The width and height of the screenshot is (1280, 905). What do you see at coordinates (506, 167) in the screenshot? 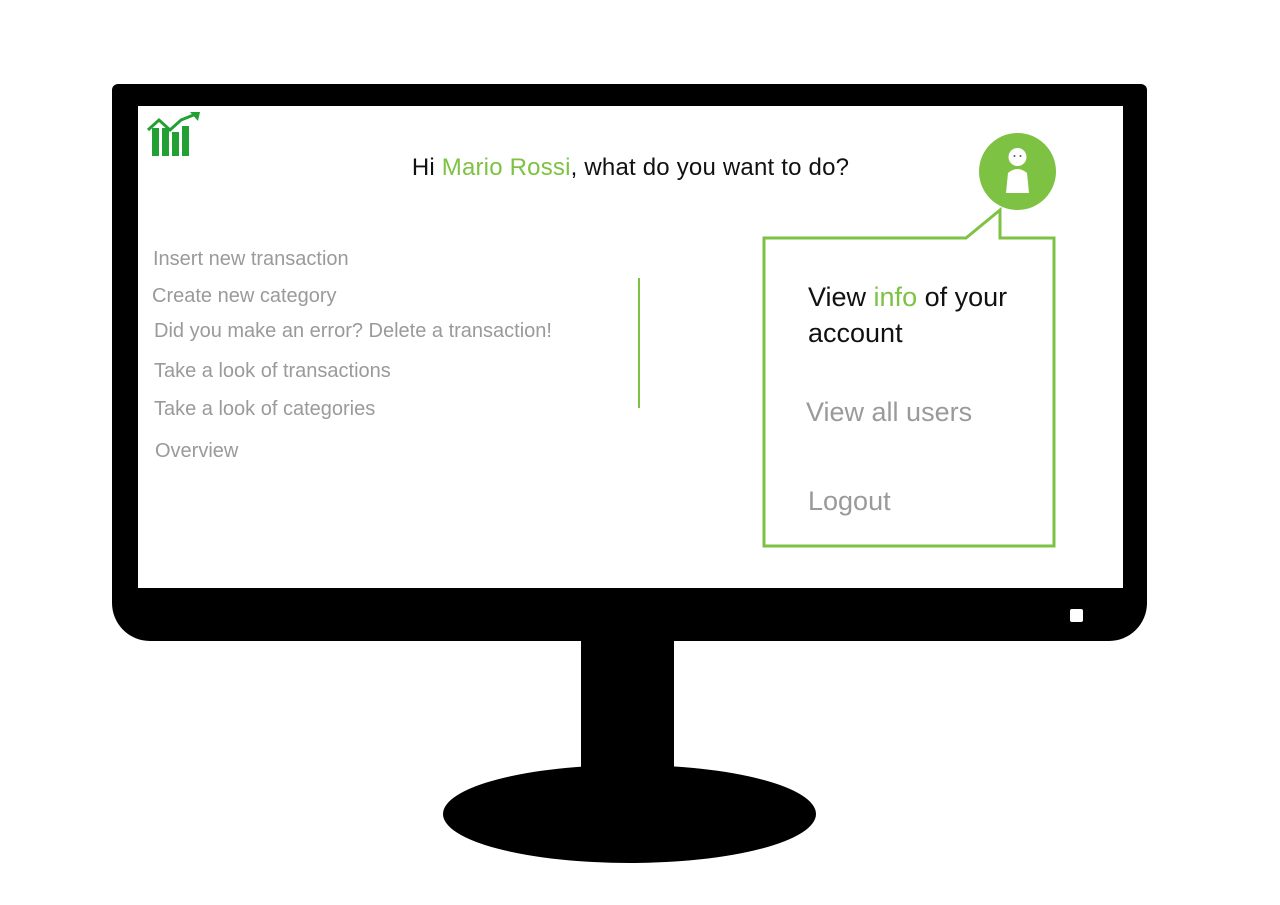
I see `user-name: Mario Rossi` at bounding box center [506, 167].